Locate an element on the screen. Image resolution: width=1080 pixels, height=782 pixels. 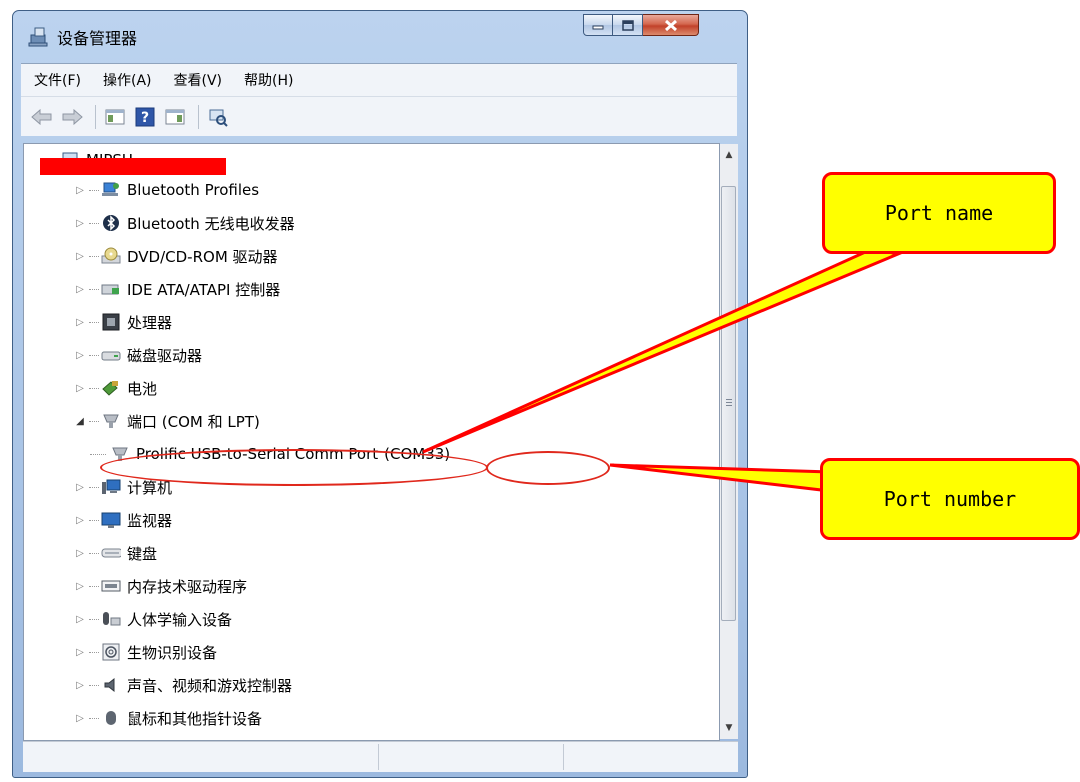
port-number-pointer is located at coordinates (720, 478).